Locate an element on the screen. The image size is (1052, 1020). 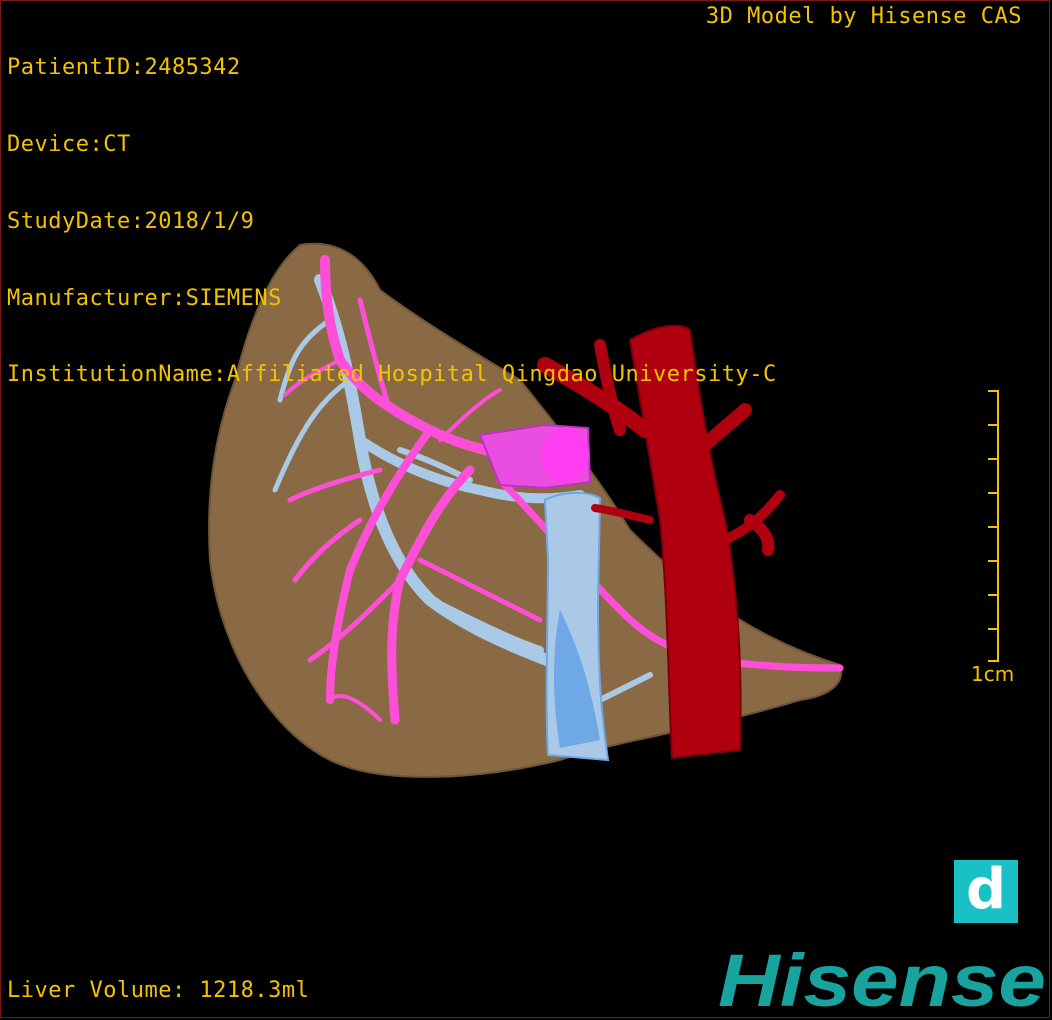
device: Device:CT is located at coordinates (69, 144).